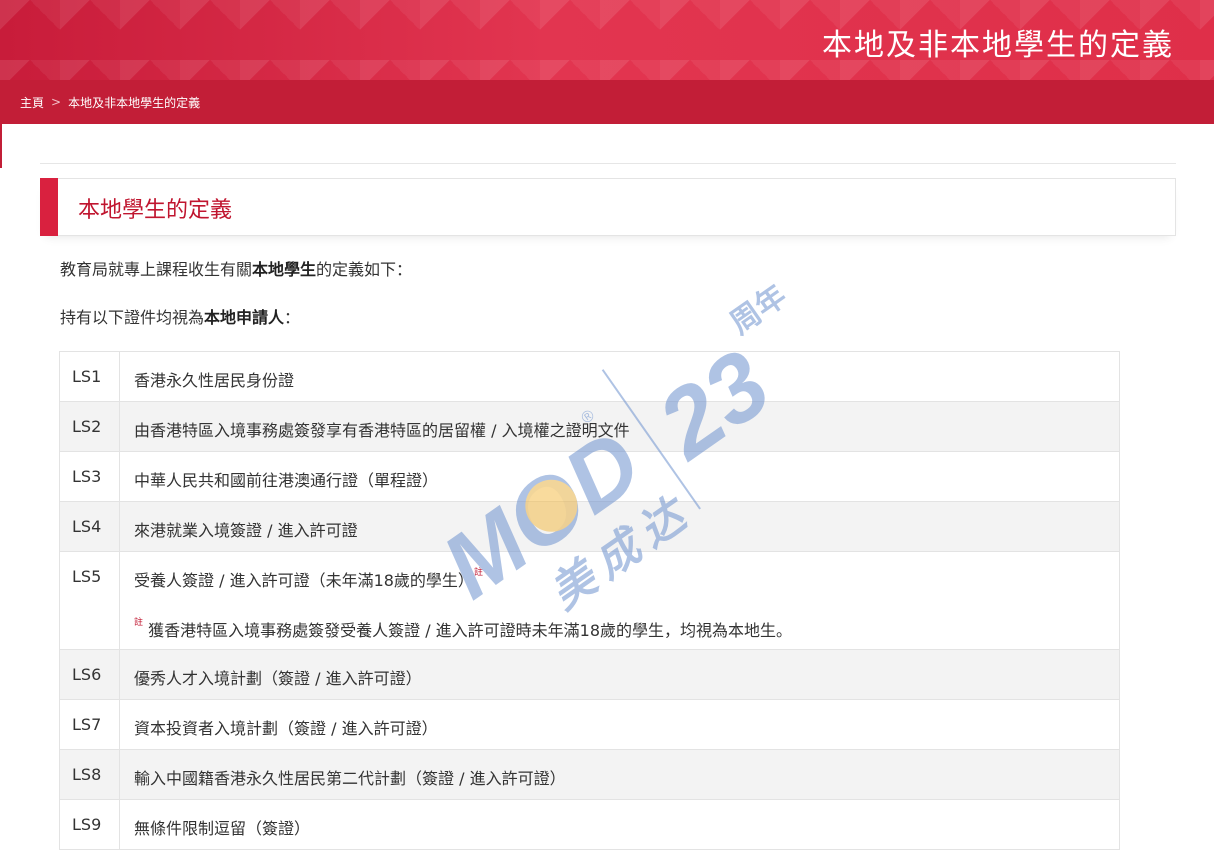  I want to click on row-code: LS1, so click(89, 376).